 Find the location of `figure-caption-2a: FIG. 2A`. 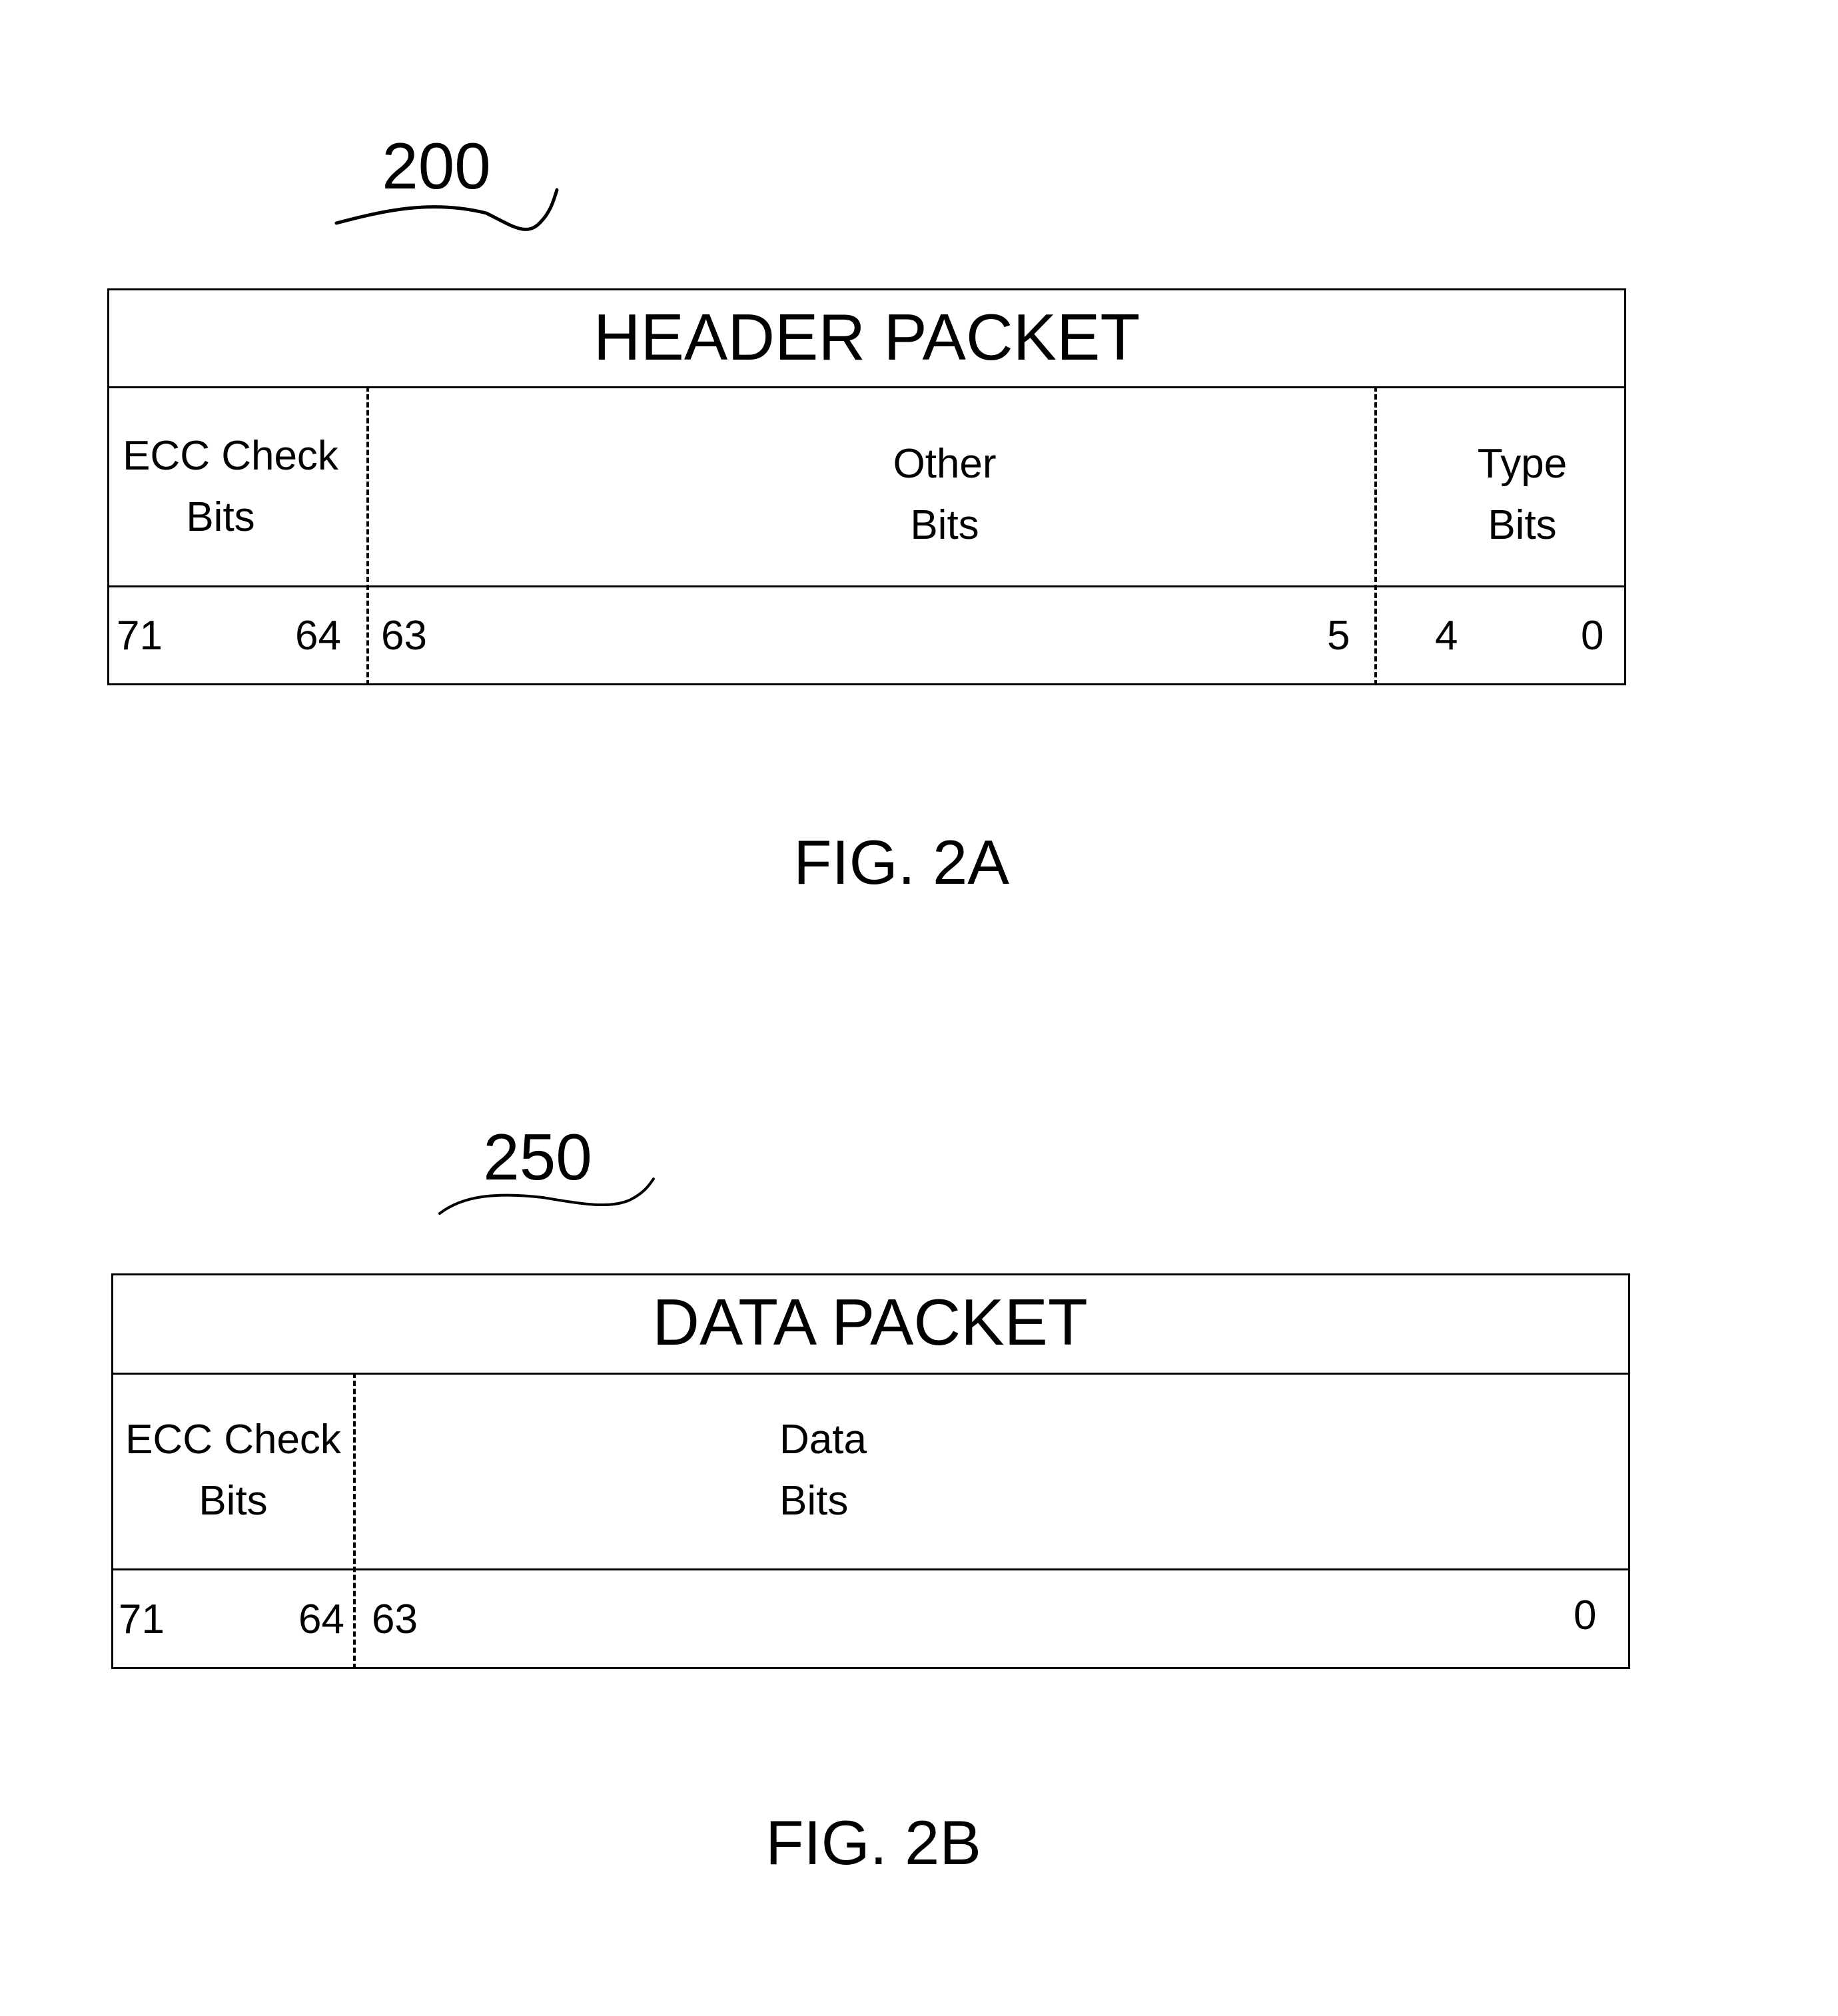

figure-caption-2a: FIG. 2A is located at coordinates (901, 862).